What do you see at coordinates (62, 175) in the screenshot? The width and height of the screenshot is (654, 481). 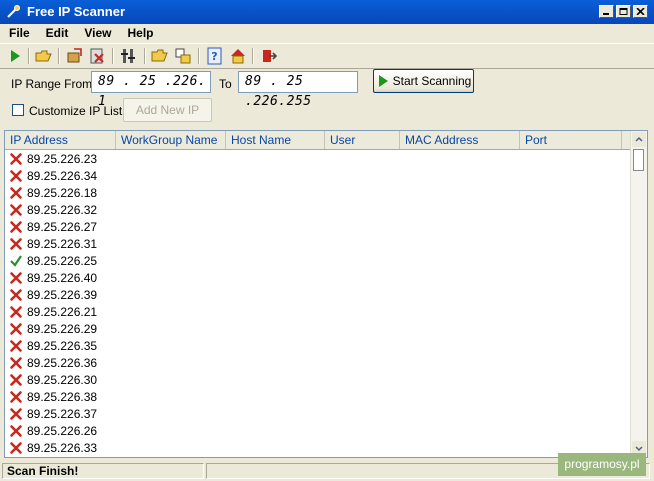 I see `ip-address-cell: 89.25.226.34` at bounding box center [62, 175].